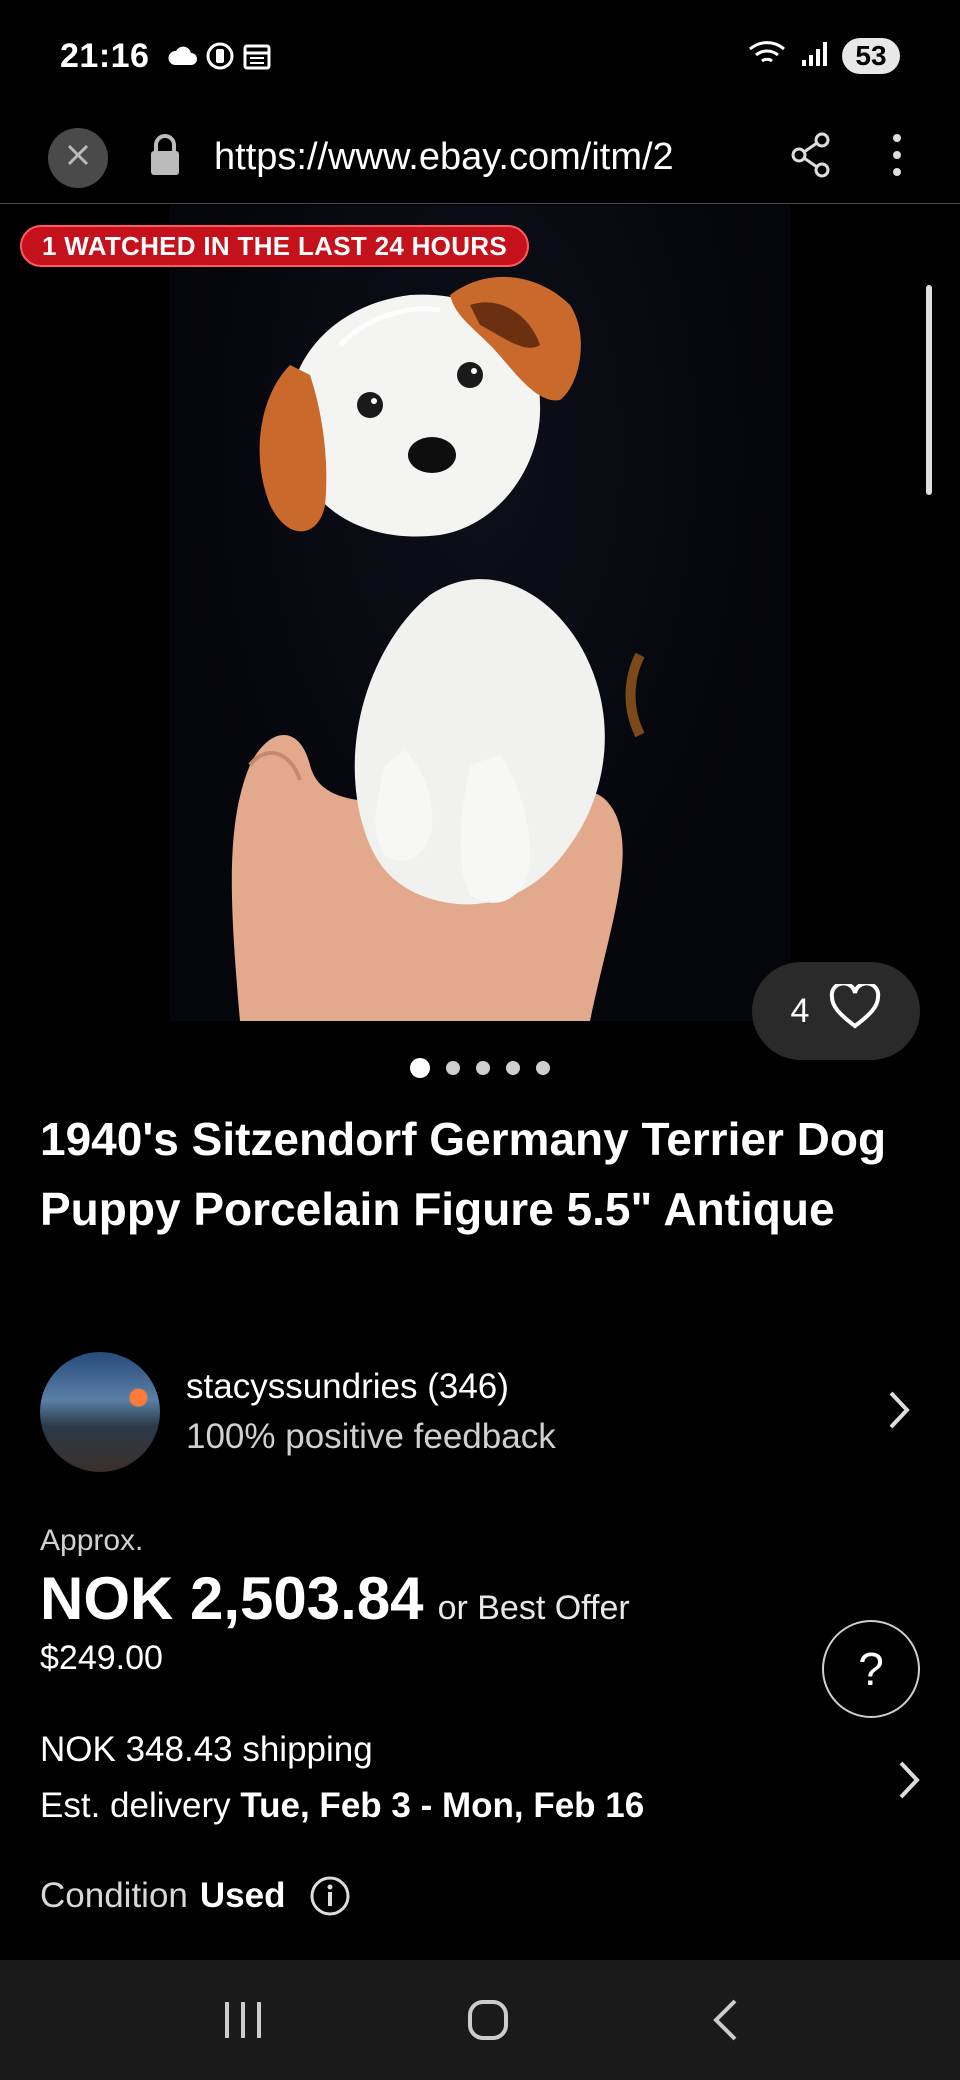 This screenshot has width=960, height=2080. What do you see at coordinates (815, 56) in the screenshot?
I see `signal-icon` at bounding box center [815, 56].